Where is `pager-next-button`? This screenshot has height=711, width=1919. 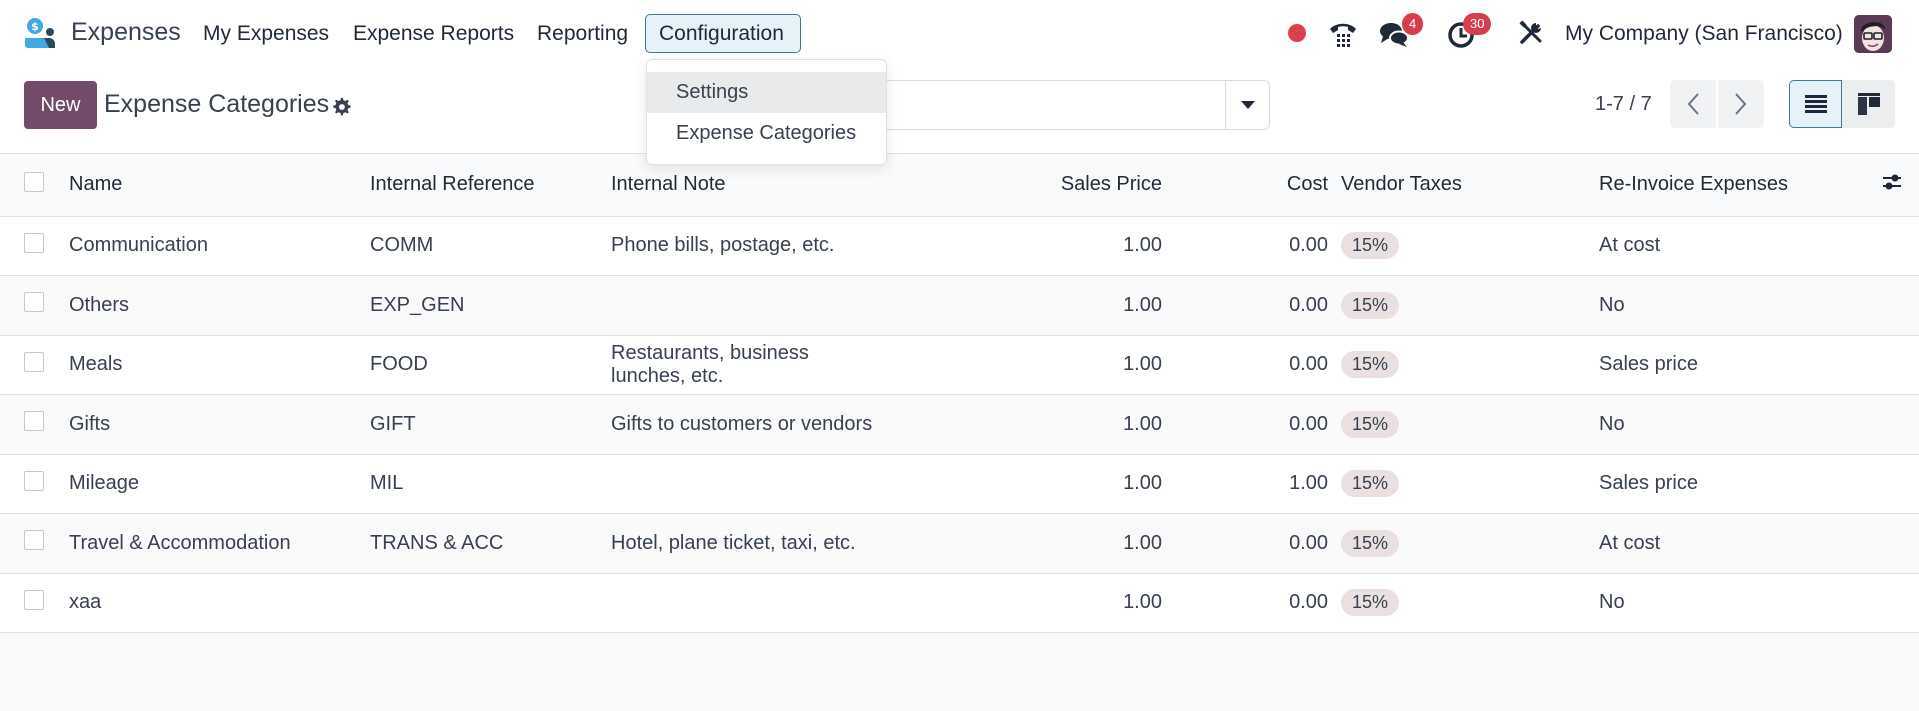
pager-next-button is located at coordinates (1741, 104).